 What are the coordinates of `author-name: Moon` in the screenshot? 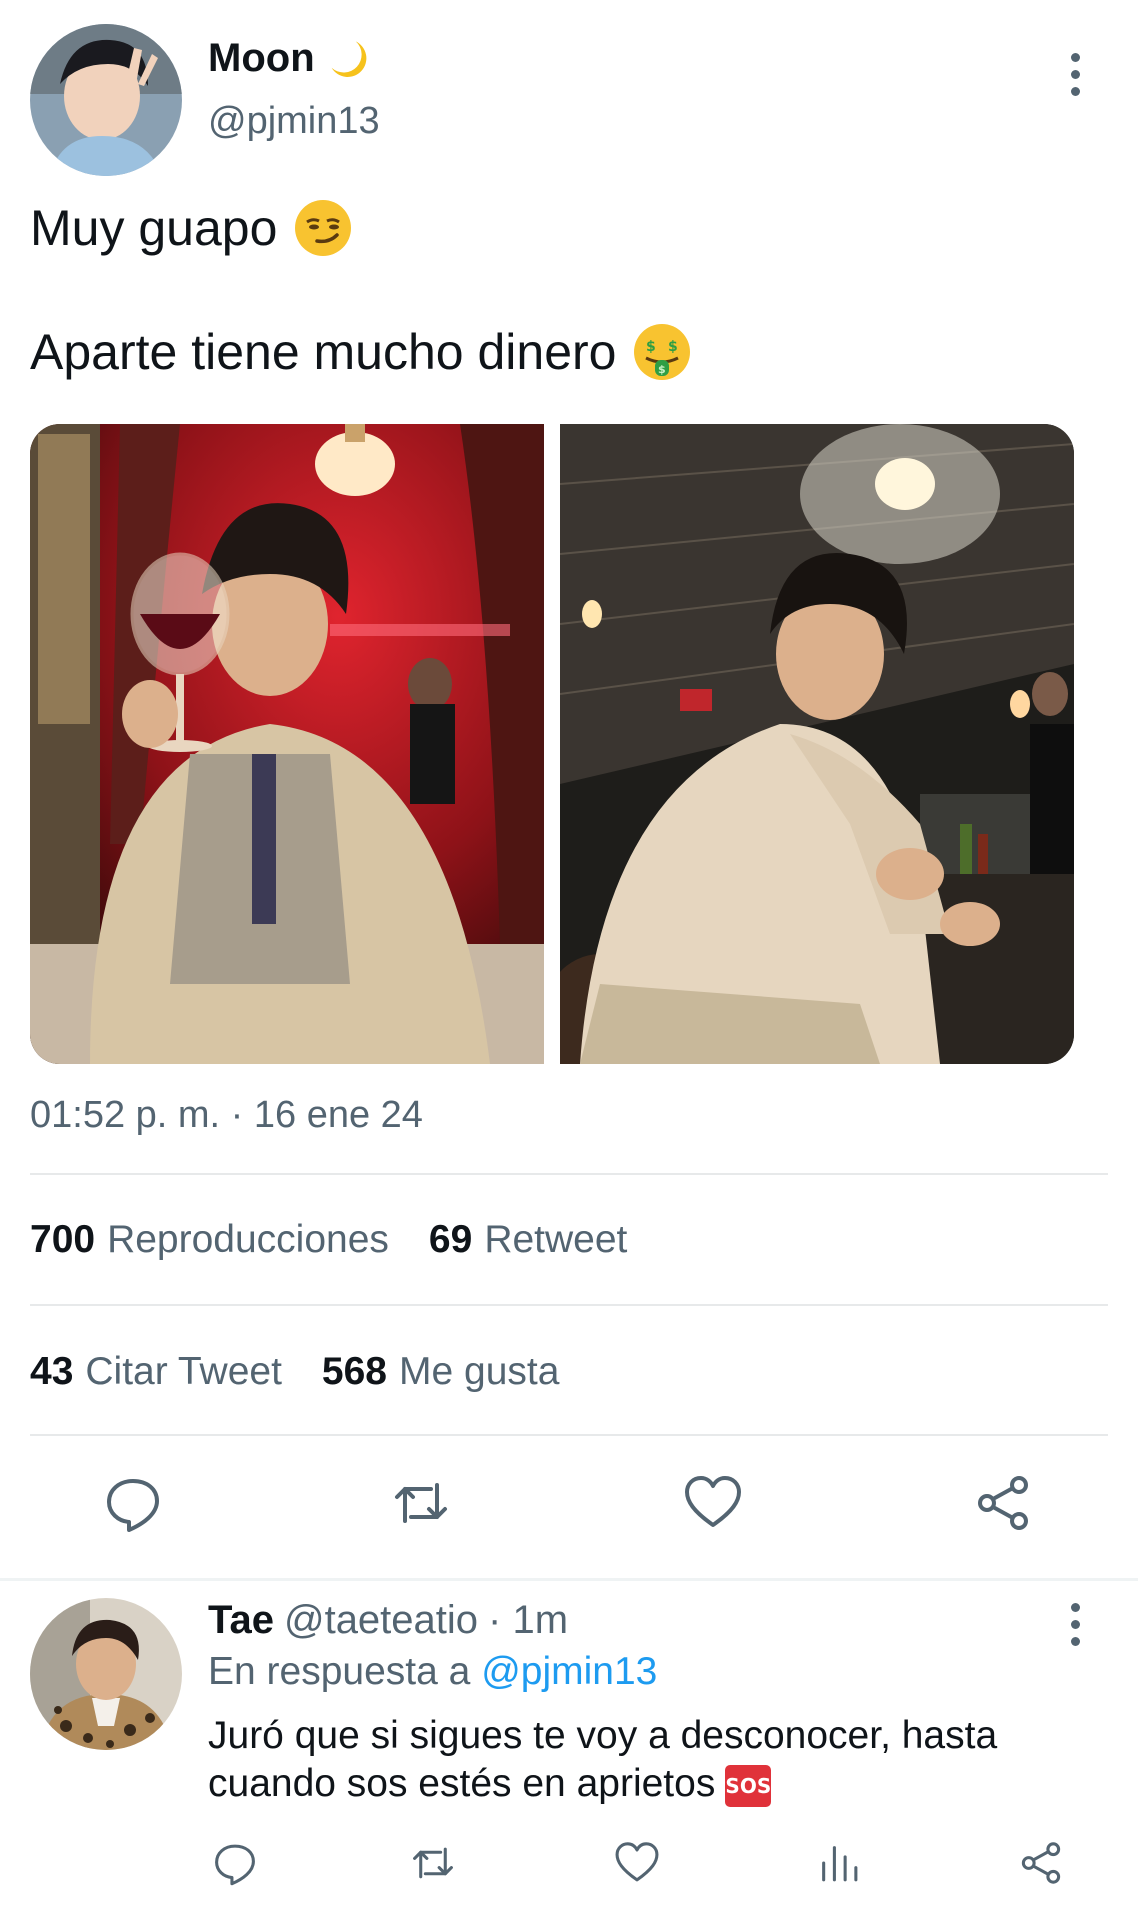 It's located at (288, 58).